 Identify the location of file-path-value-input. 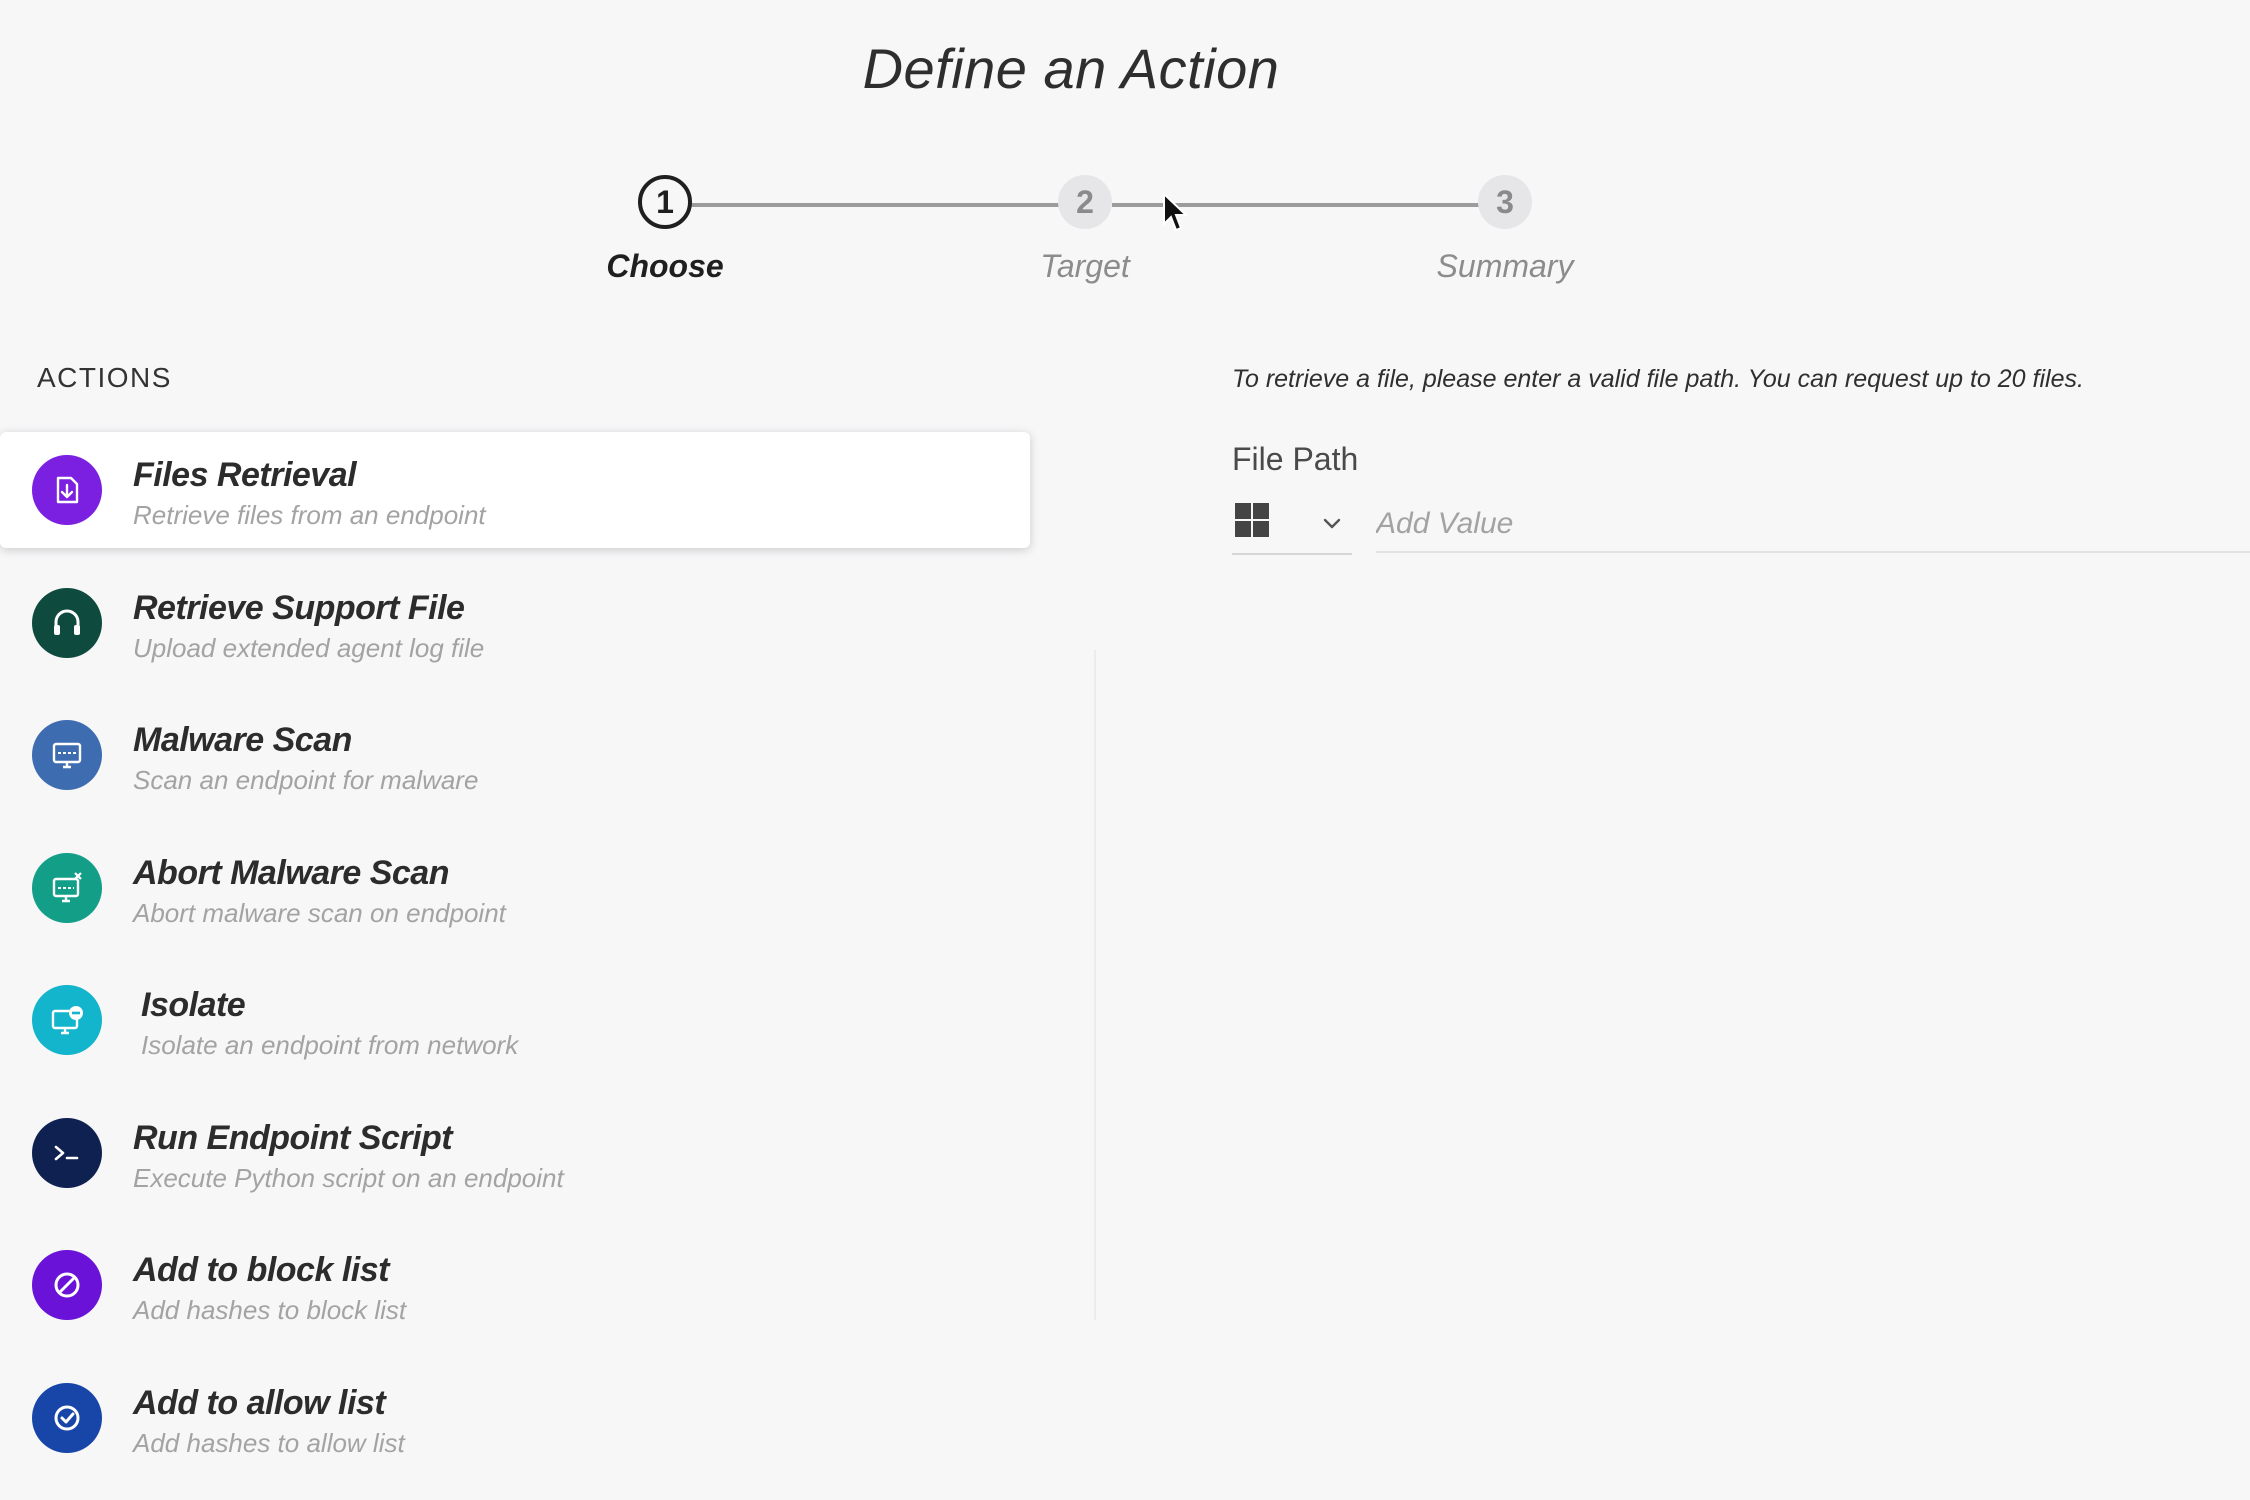
(1813, 525).